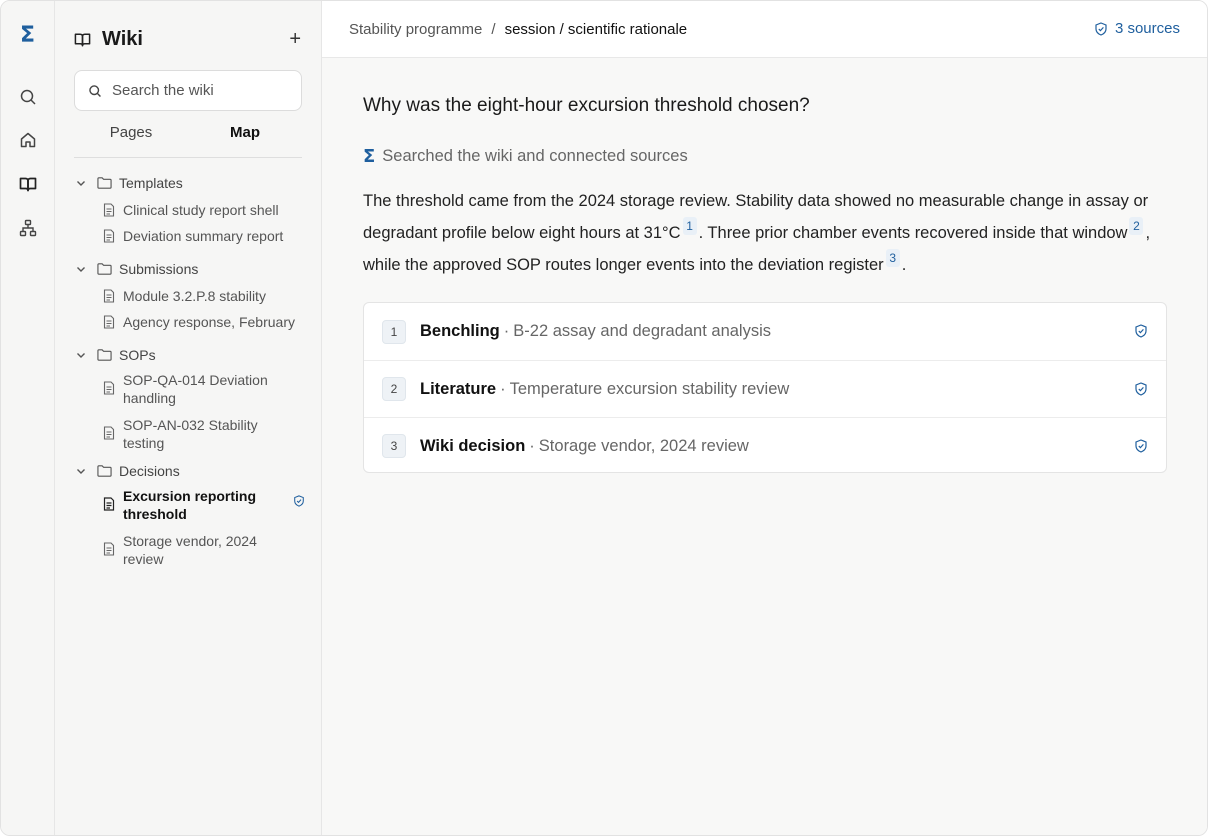  I want to click on tree-item-label: Storage vendor, 2024 review, so click(190, 550).